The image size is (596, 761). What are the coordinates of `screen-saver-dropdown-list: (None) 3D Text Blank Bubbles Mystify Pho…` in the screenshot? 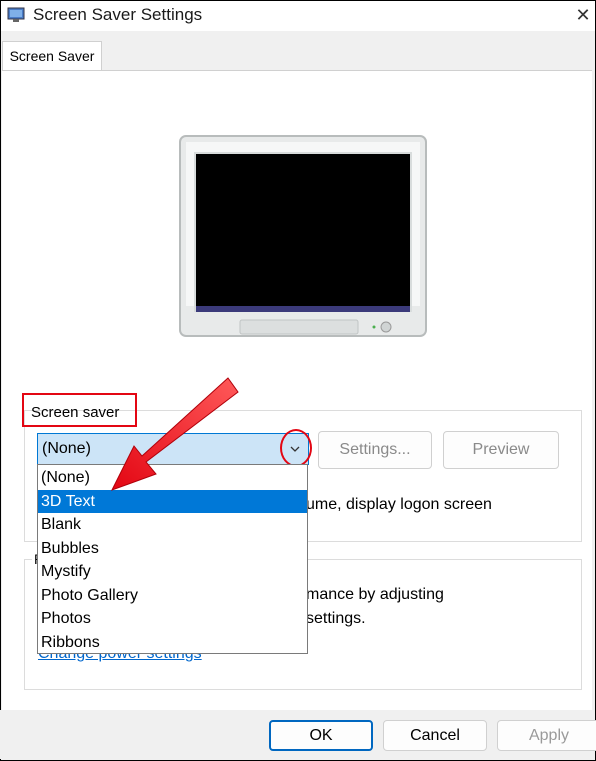 It's located at (172, 559).